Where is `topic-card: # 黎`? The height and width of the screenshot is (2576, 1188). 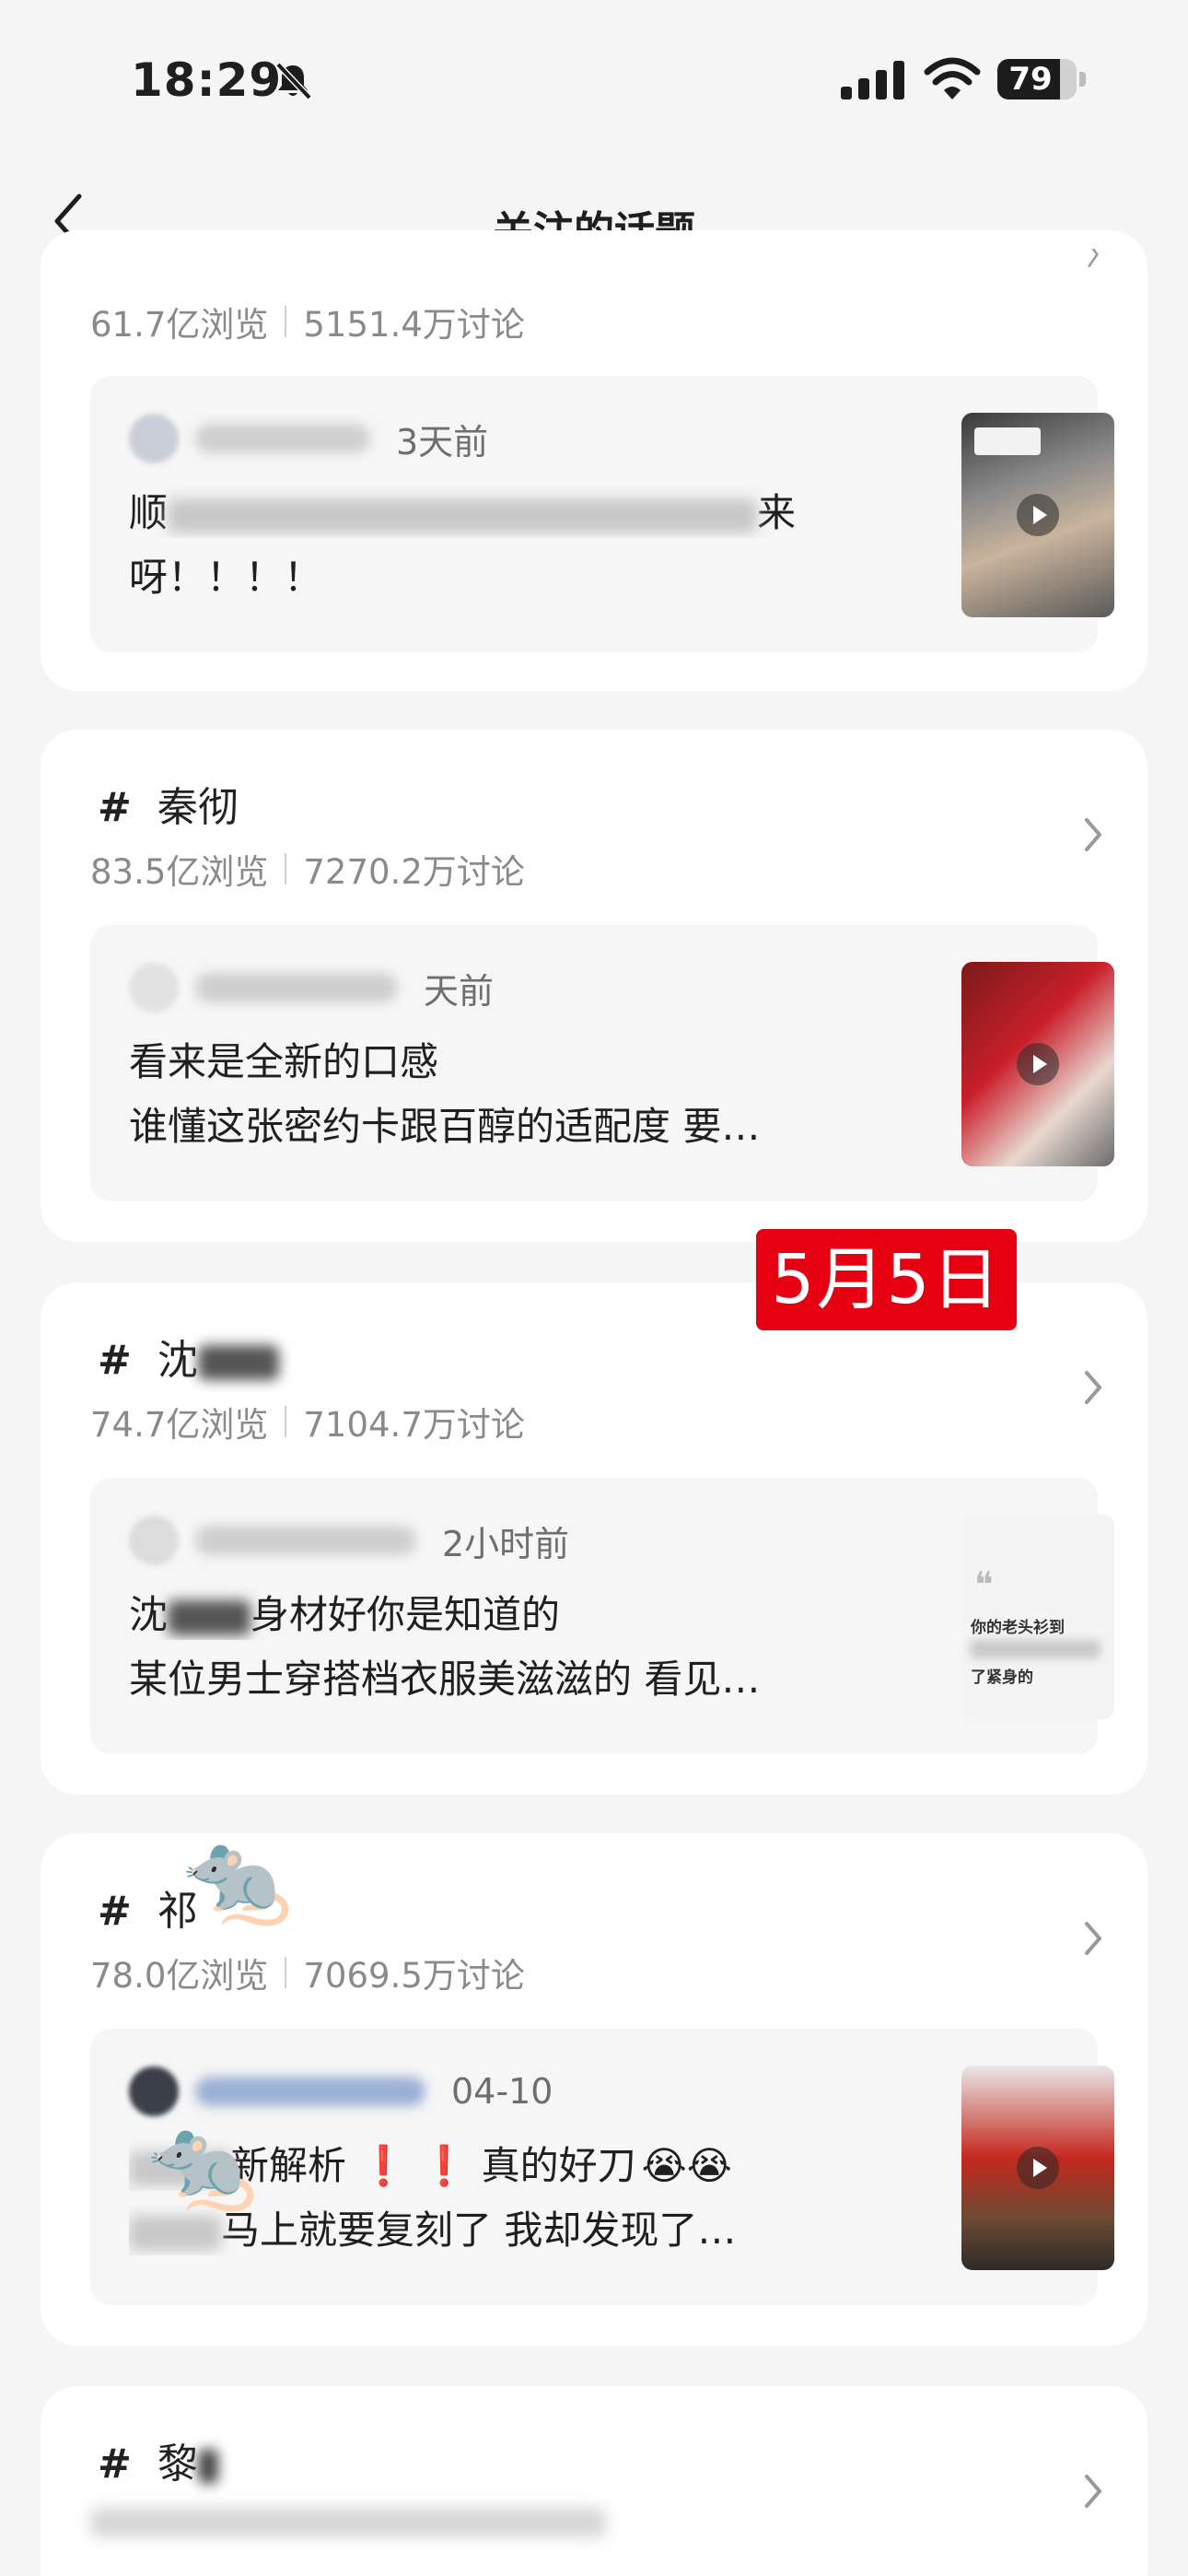
topic-card: # 黎 is located at coordinates (594, 2481).